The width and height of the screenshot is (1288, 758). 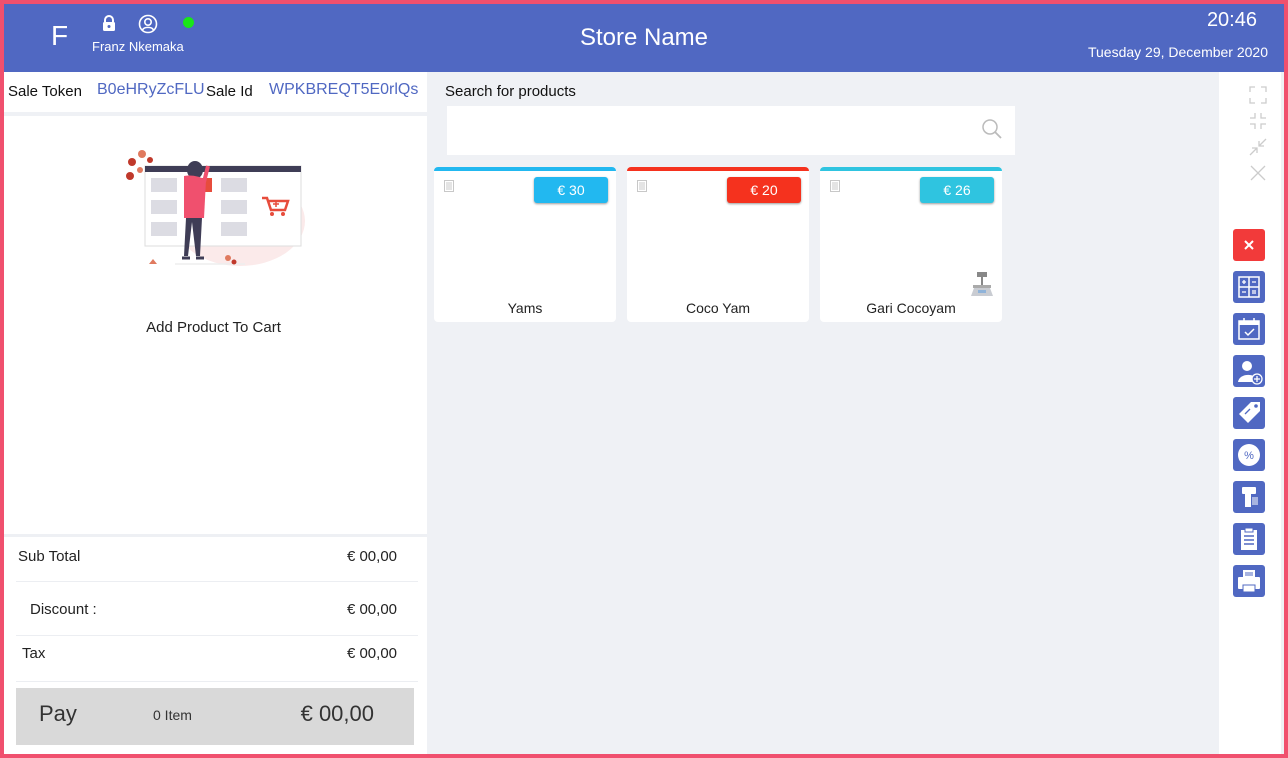 What do you see at coordinates (58, 713) in the screenshot?
I see `pay-label: Pay` at bounding box center [58, 713].